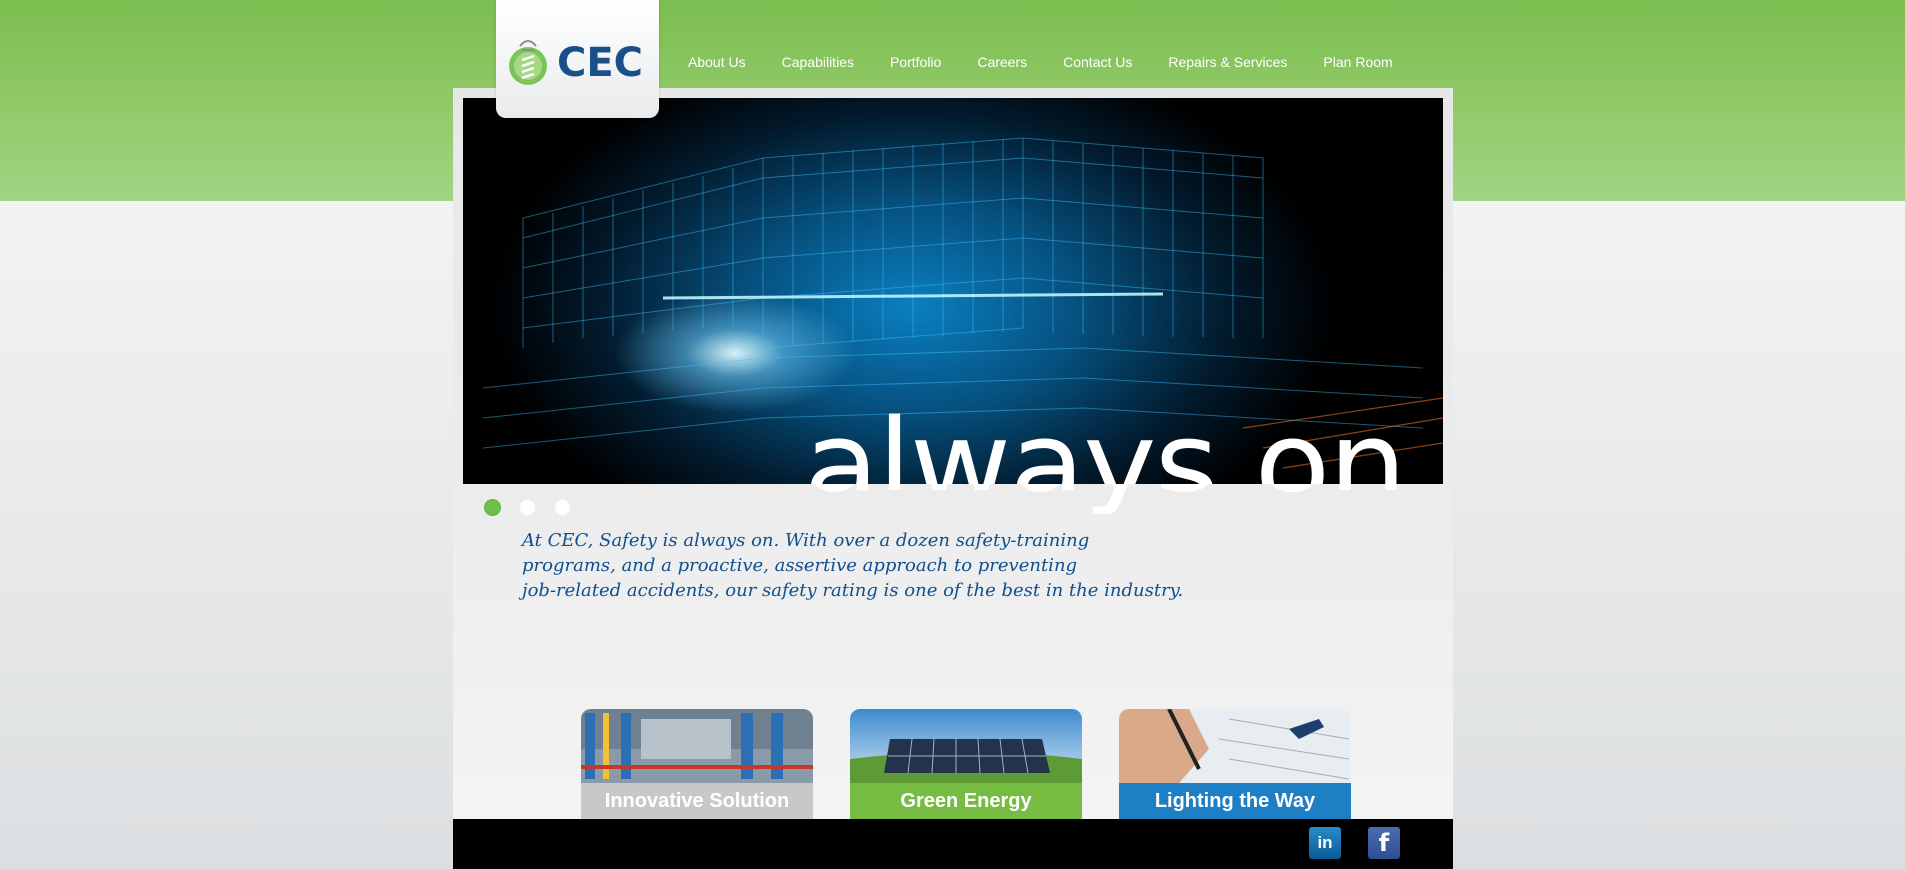 The height and width of the screenshot is (869, 1905). What do you see at coordinates (717, 64) in the screenshot?
I see `nav-about-us: About Us` at bounding box center [717, 64].